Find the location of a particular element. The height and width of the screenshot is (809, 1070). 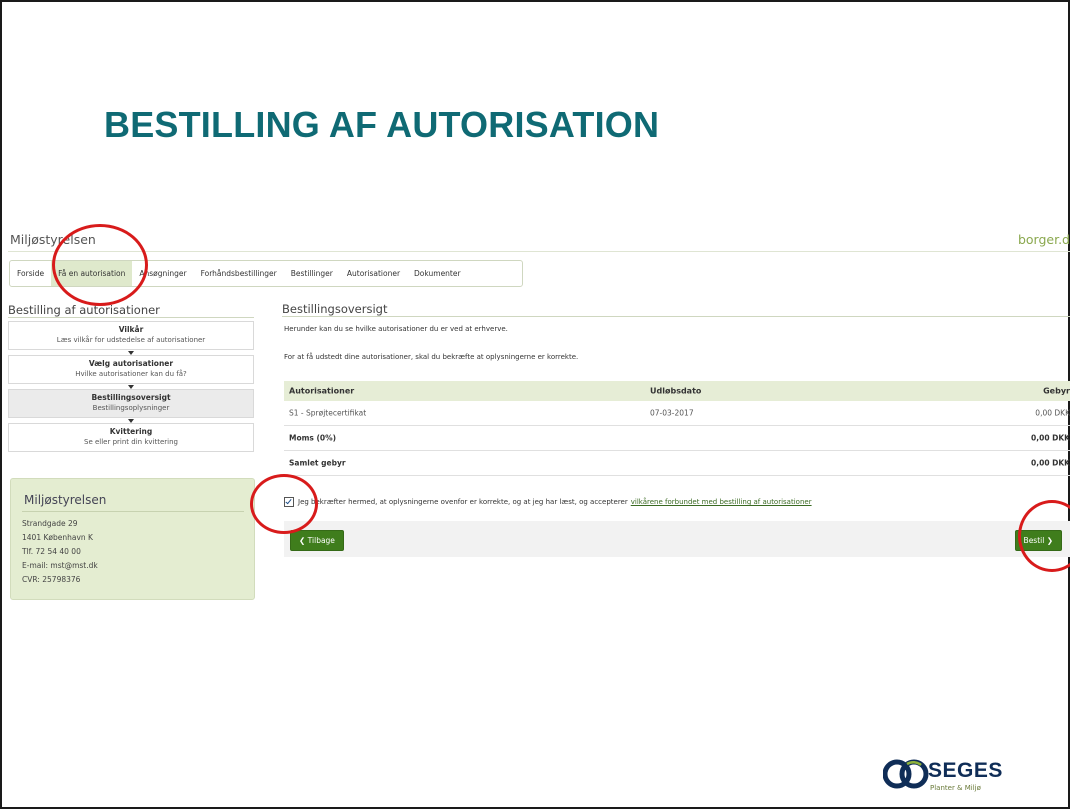

highlight-ring-checkbox is located at coordinates (284, 504).